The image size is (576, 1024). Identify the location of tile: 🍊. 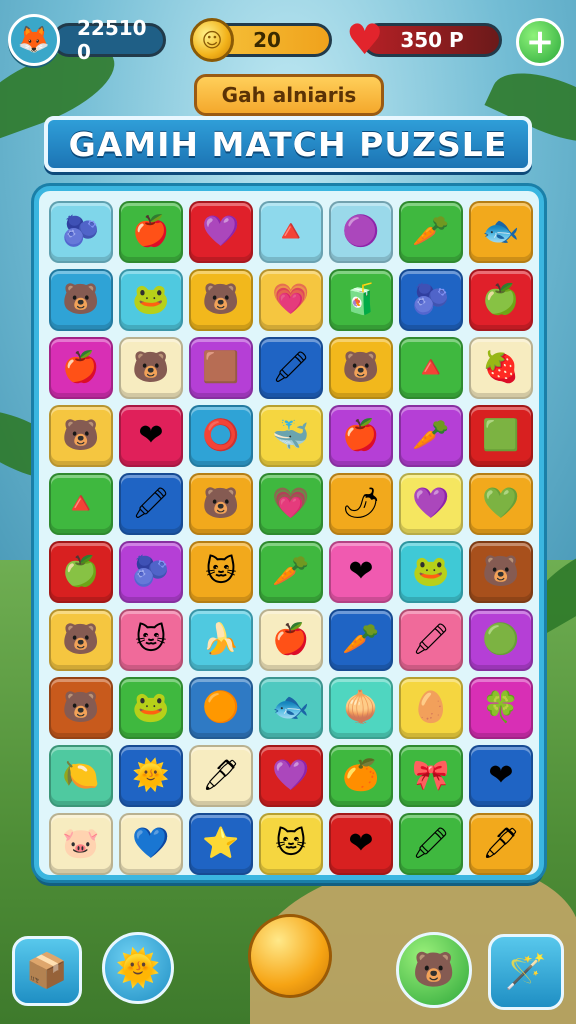
(361, 776).